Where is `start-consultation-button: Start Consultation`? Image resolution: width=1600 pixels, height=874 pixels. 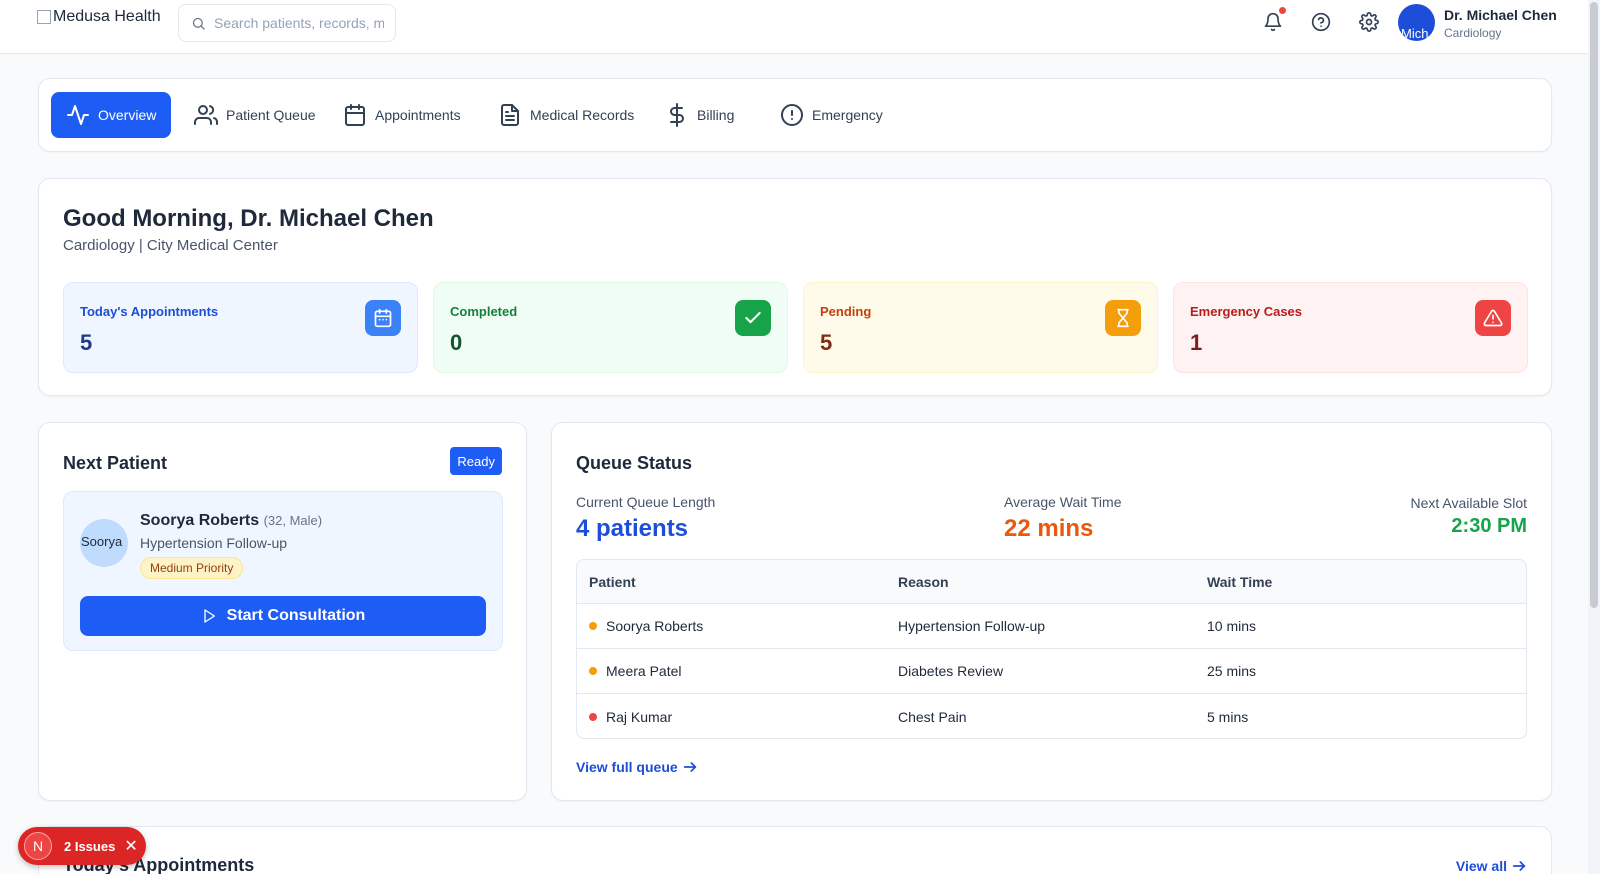 start-consultation-button: Start Consultation is located at coordinates (283, 616).